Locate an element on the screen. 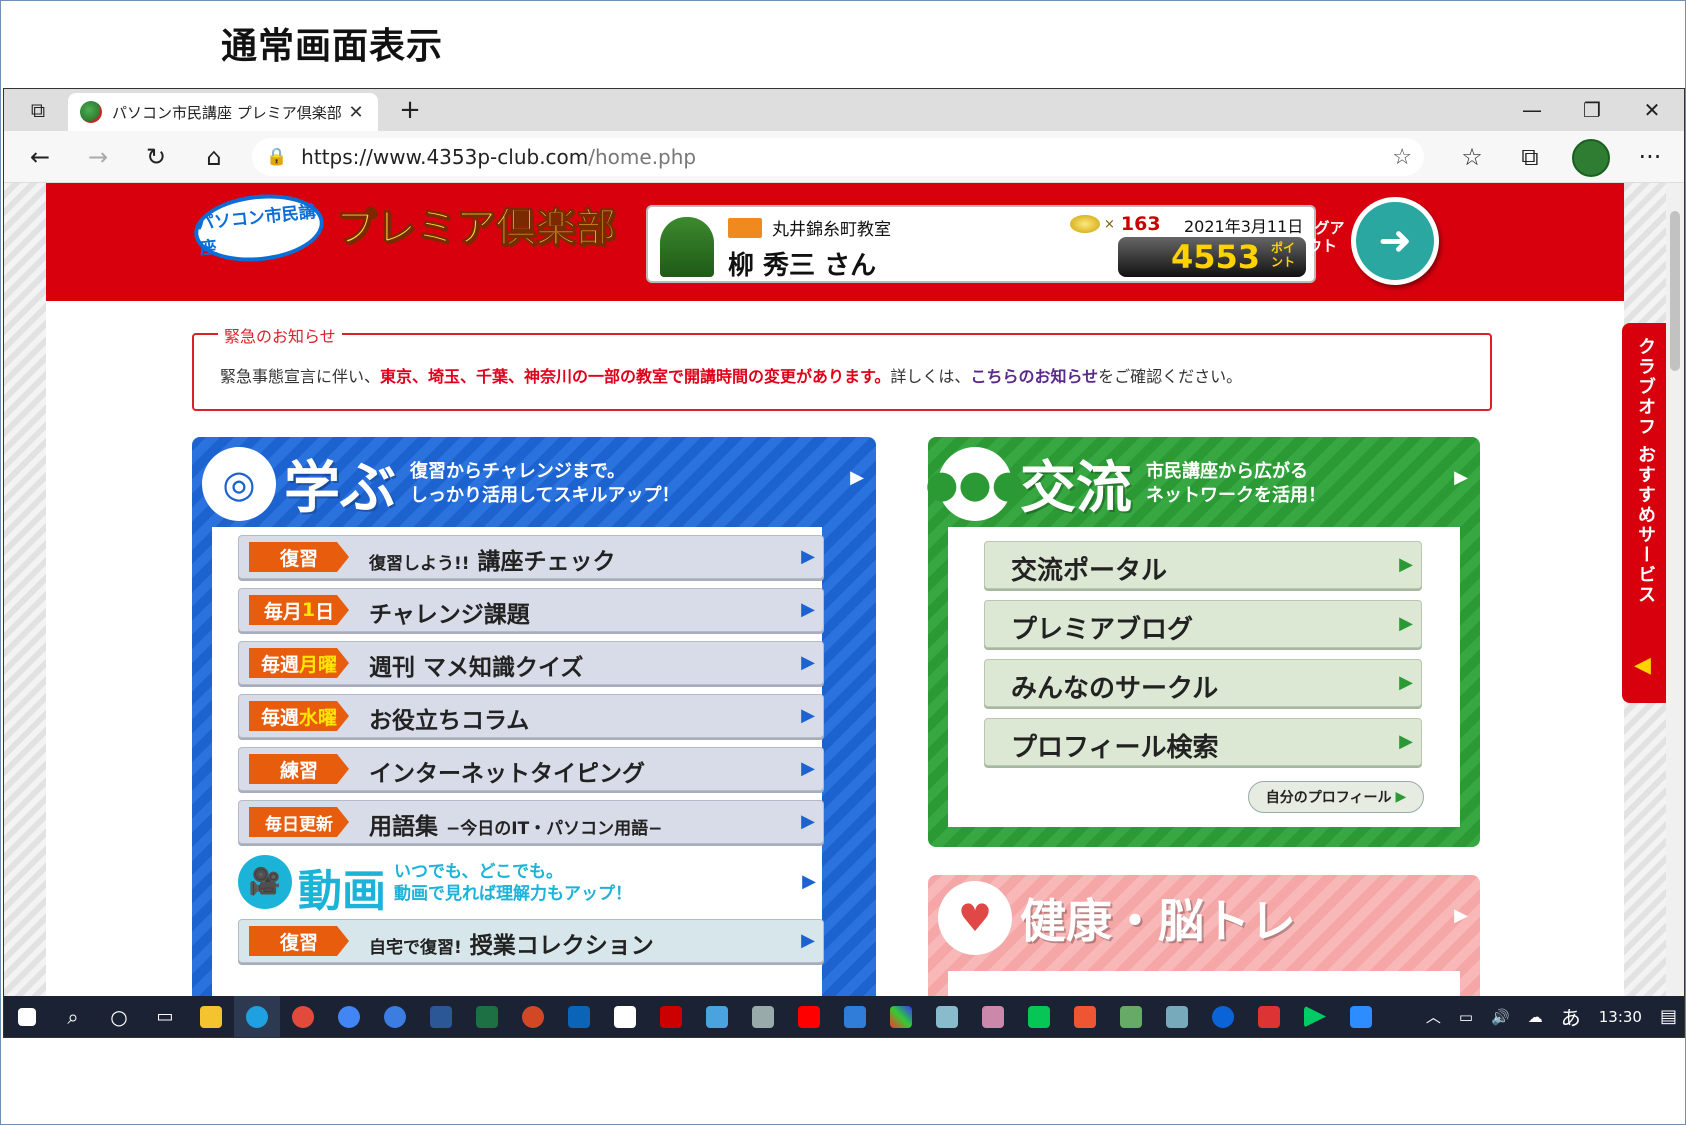 This screenshot has width=1686, height=1125. learn-row-collection: 復習 自宅で復習! 授業コレクション ▶ is located at coordinates (531, 941).